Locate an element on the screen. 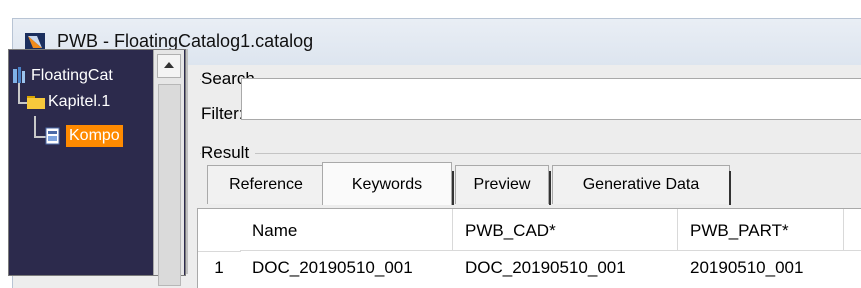 Image resolution: width=861 pixels, height=288 pixels. row-number-header is located at coordinates (219, 230).